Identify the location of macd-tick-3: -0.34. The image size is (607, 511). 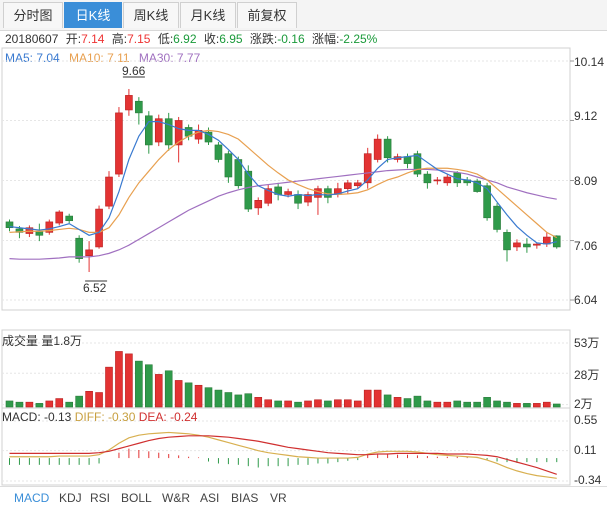
(588, 480).